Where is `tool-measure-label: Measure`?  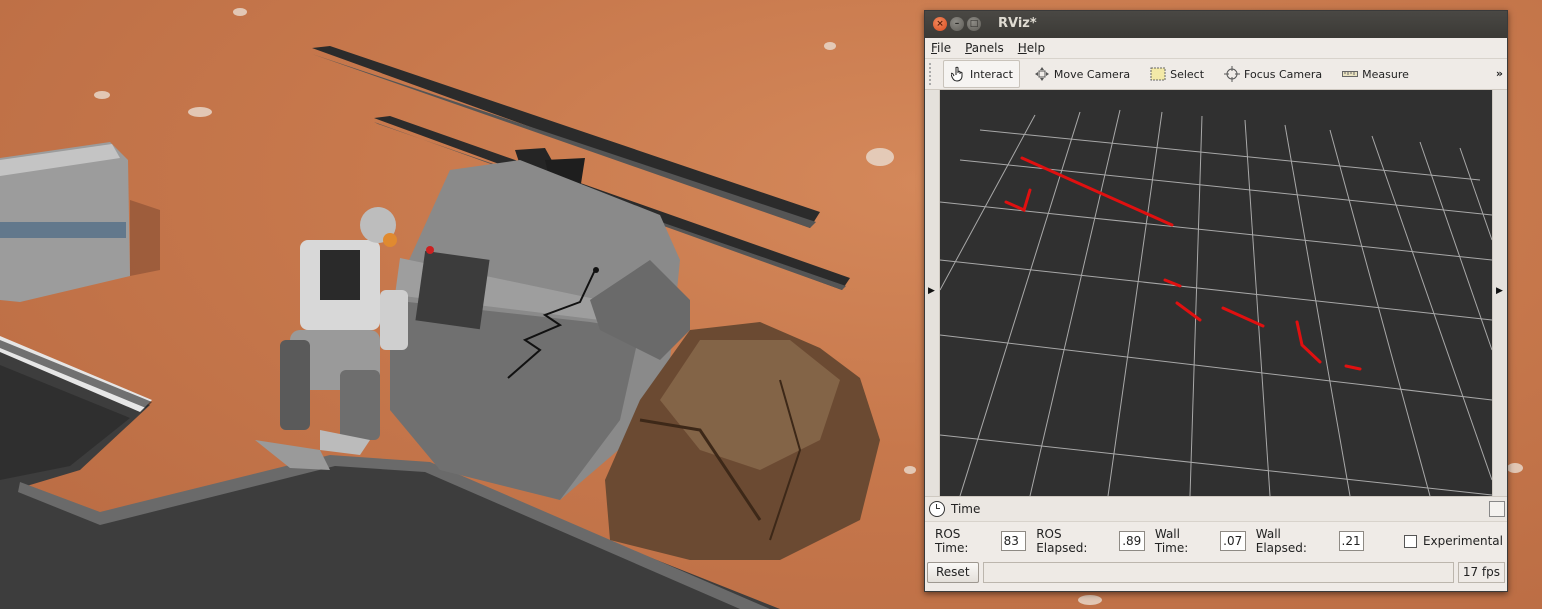 tool-measure-label: Measure is located at coordinates (1385, 74).